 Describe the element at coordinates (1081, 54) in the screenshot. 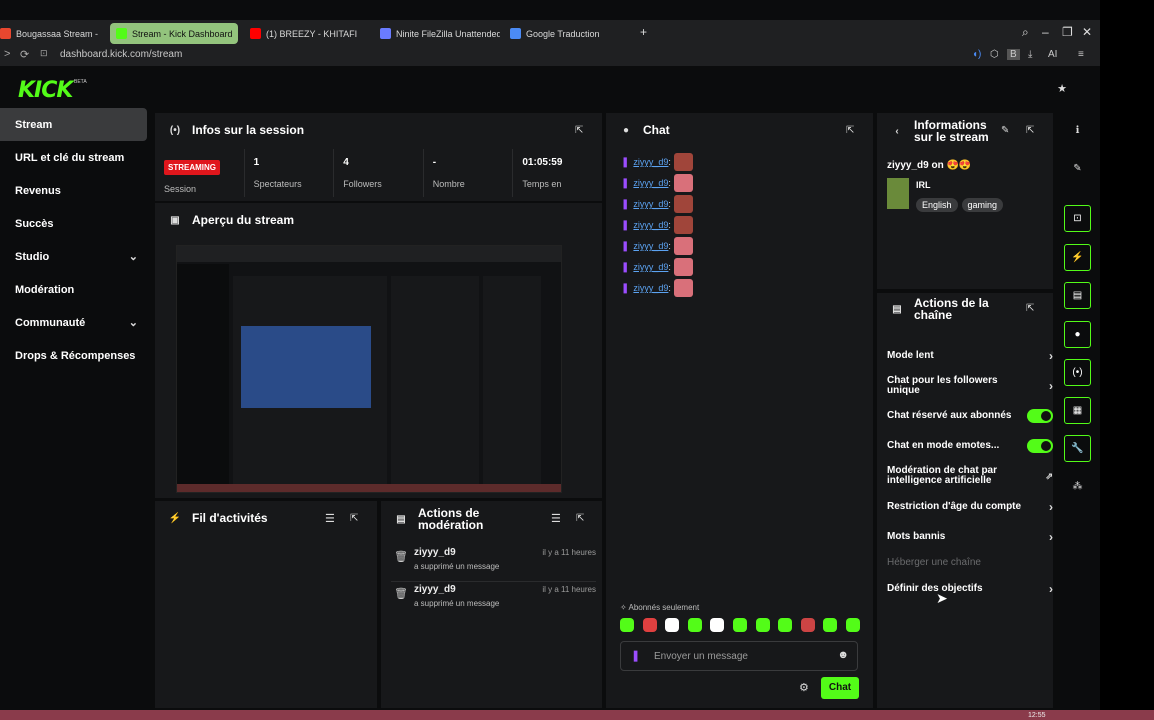

I see `menu-icon: ≡` at that location.